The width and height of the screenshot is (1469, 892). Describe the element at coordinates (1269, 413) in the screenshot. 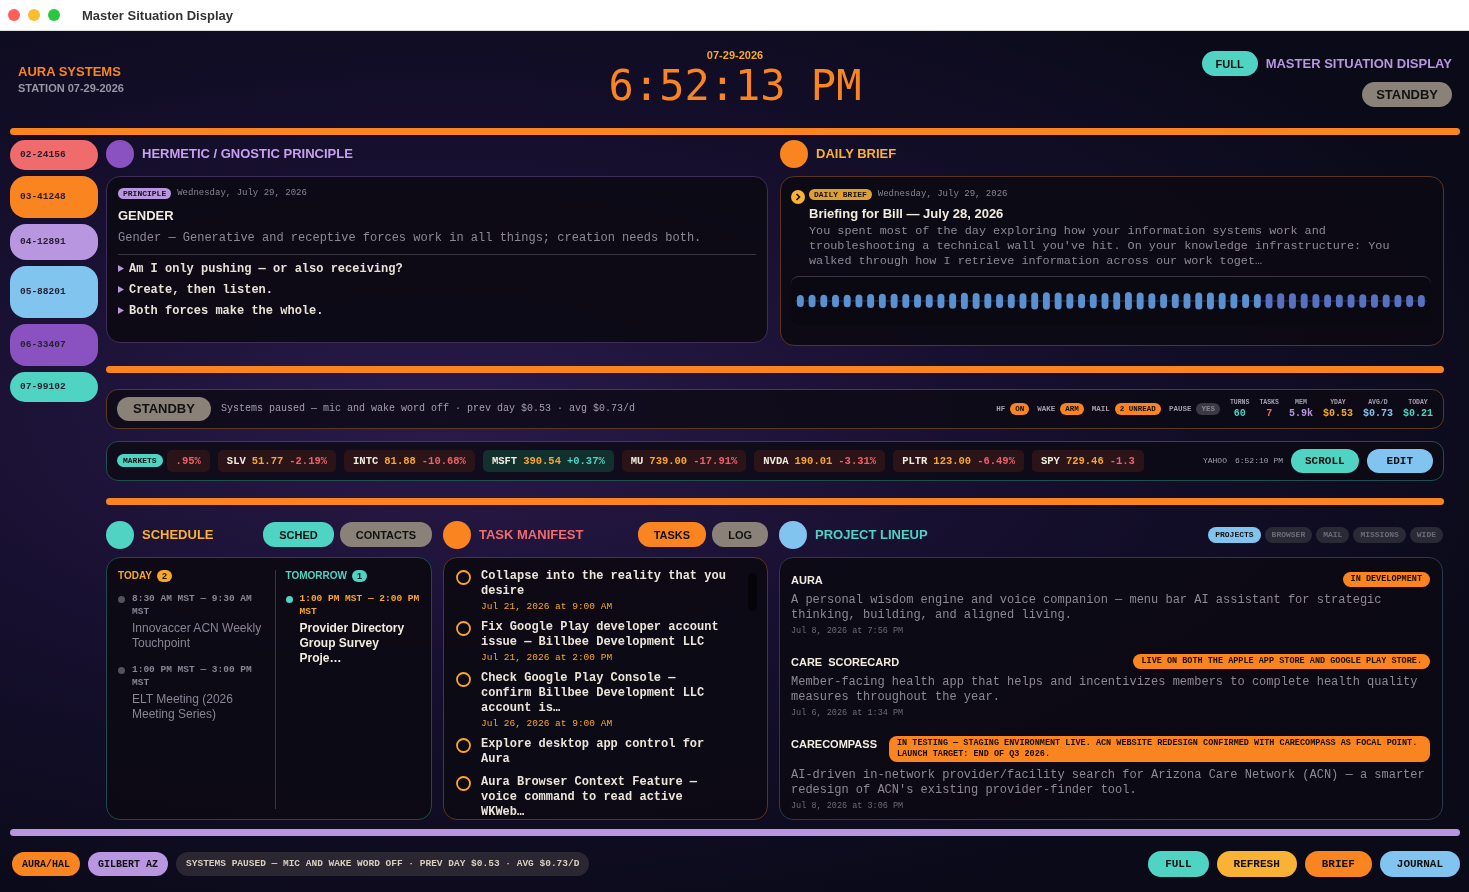

I see `stat-value: 7` at that location.